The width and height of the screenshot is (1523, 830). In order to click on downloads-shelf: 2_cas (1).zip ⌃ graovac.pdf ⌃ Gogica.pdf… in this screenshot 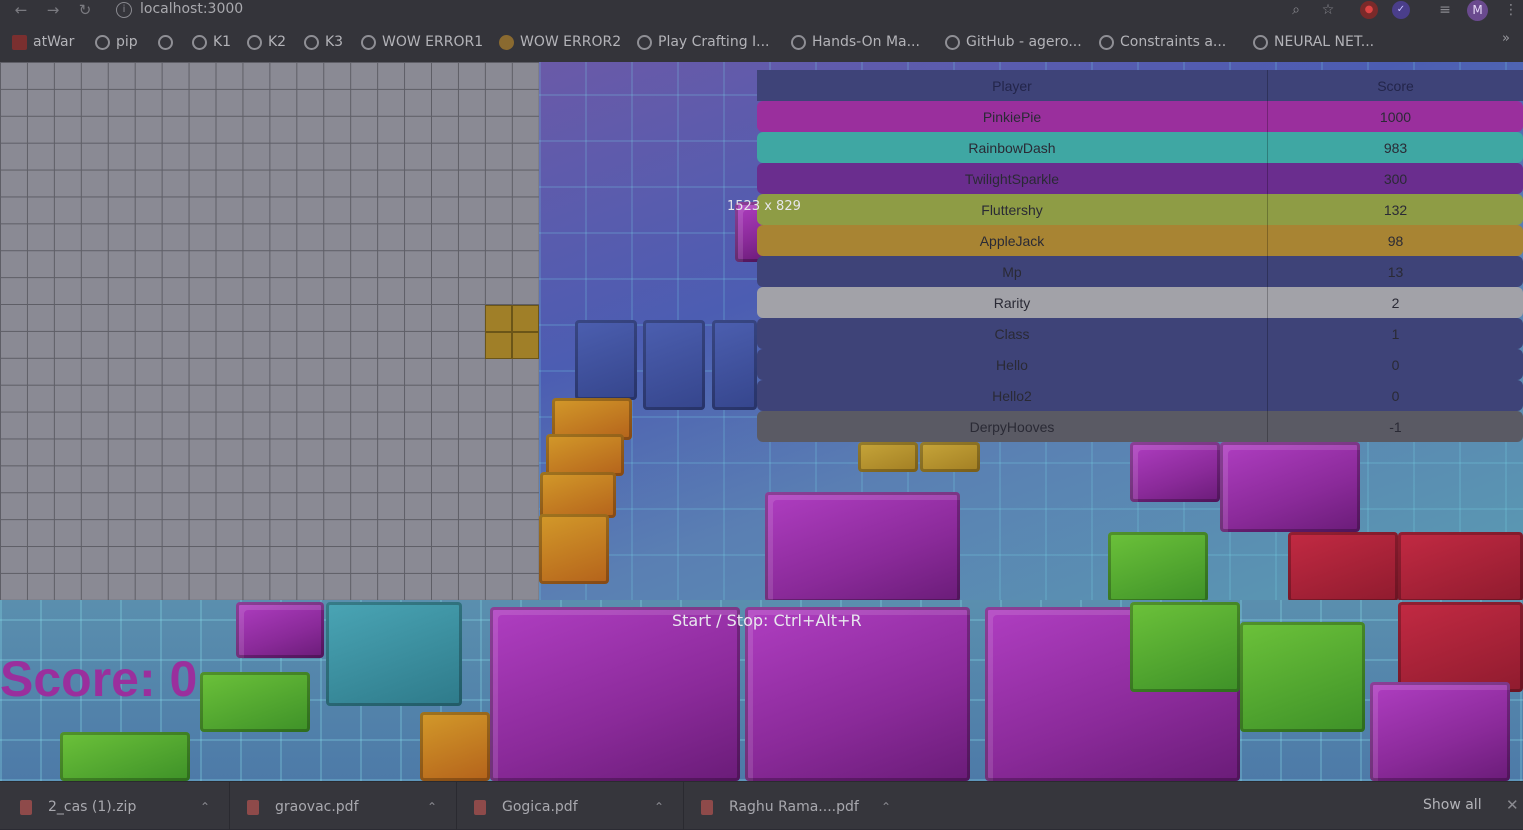, I will do `click(761, 805)`.